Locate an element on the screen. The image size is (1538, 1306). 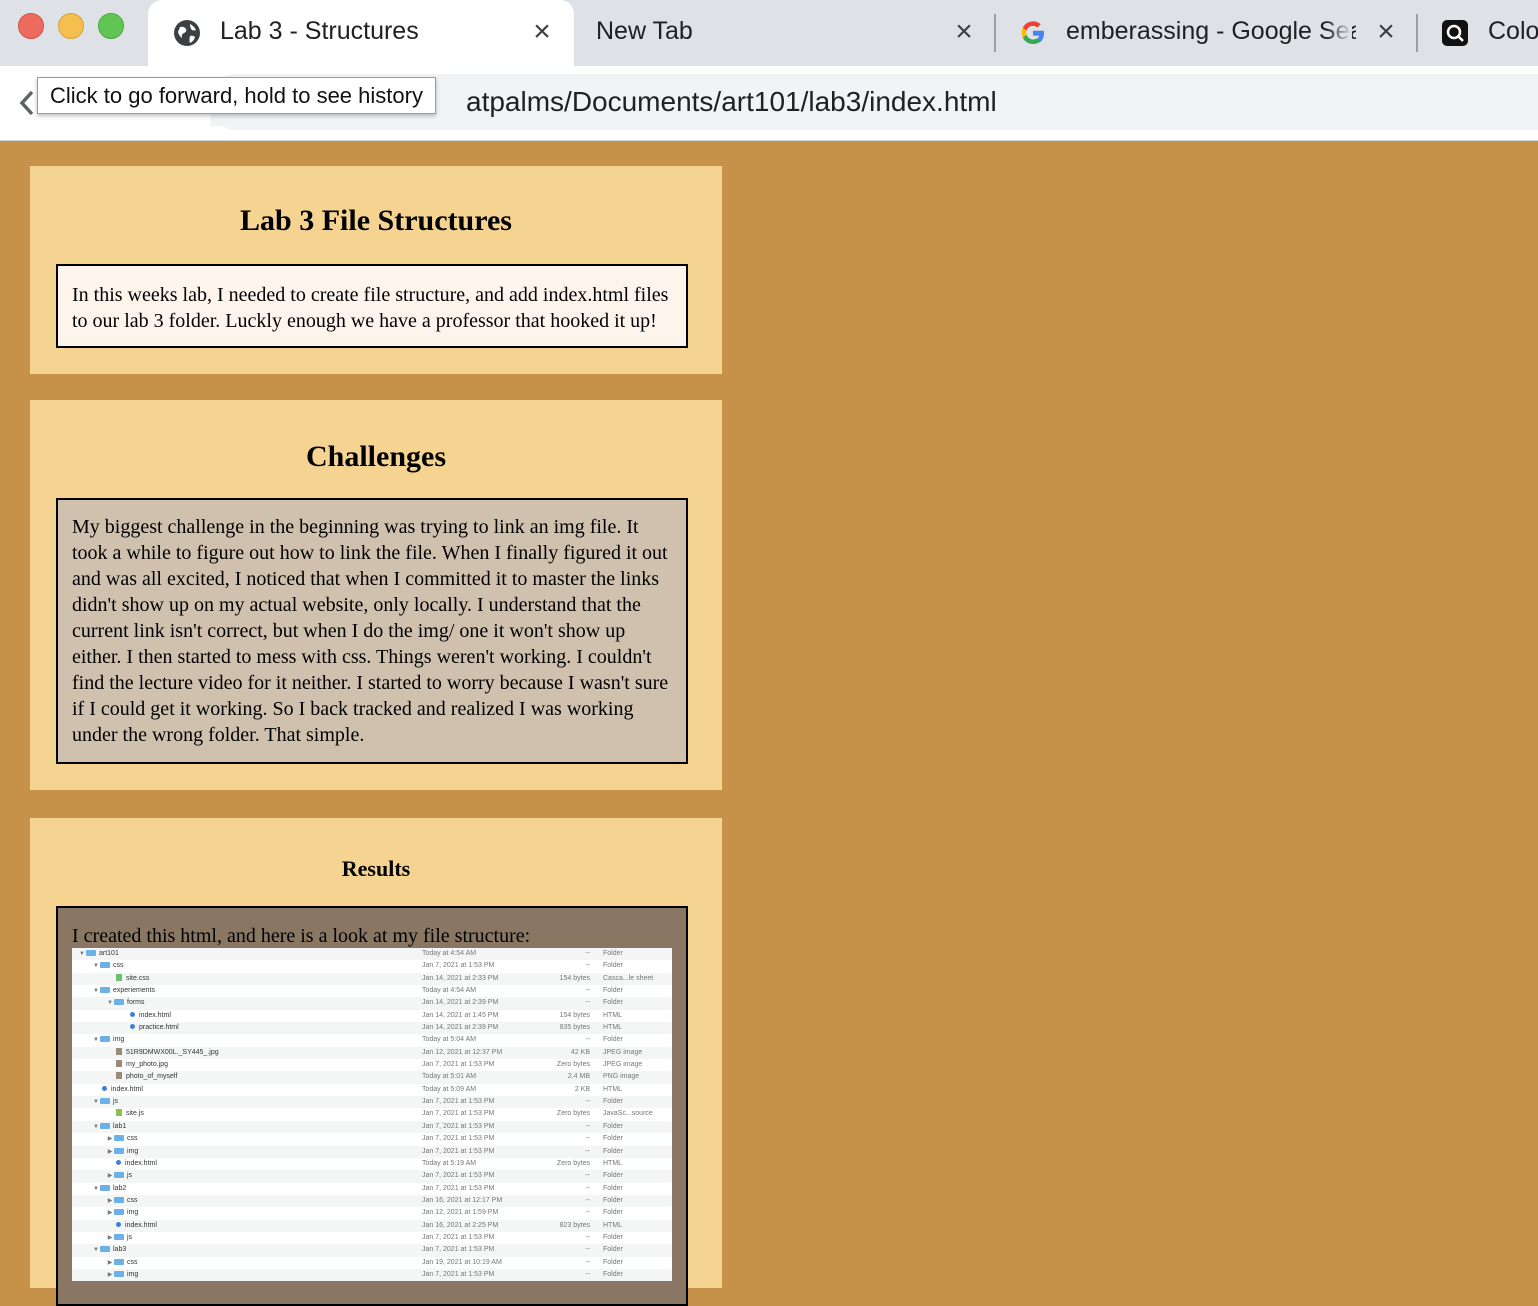
file-size: 2 KB is located at coordinates (582, 1089).